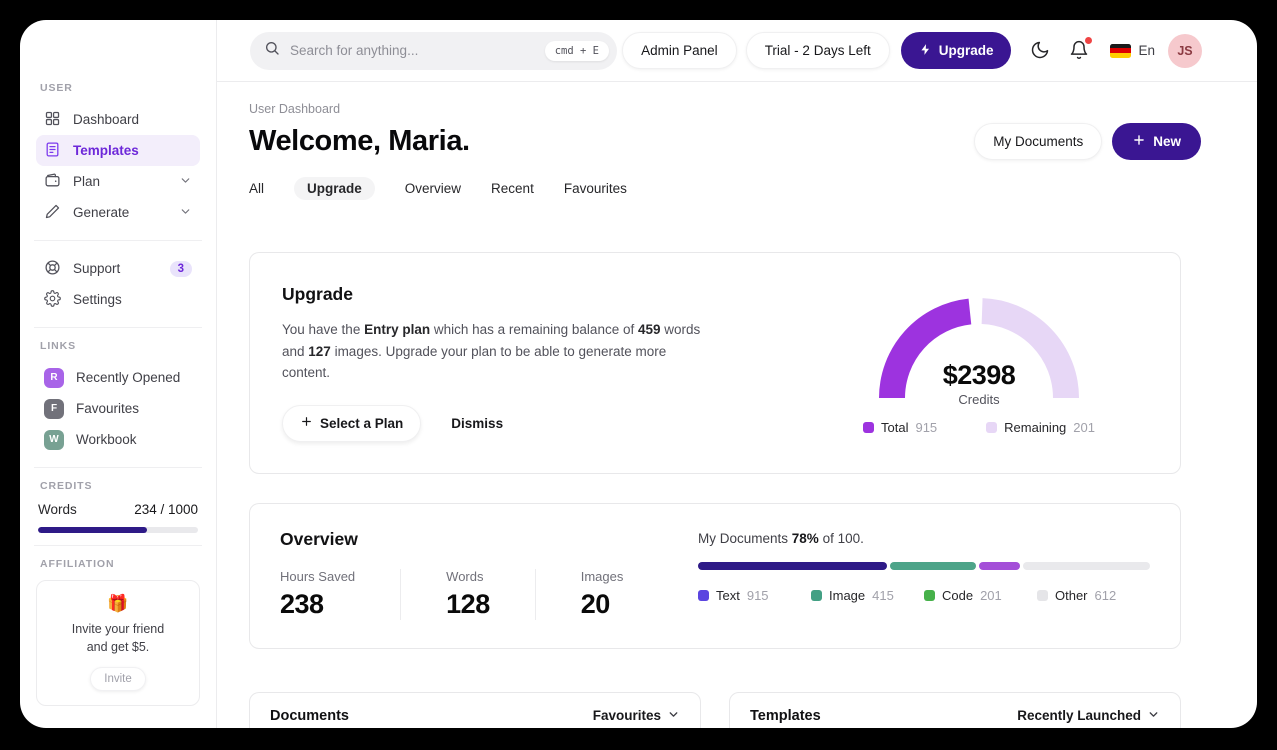  Describe the element at coordinates (1146, 50) in the screenshot. I see `language-label: En` at that location.